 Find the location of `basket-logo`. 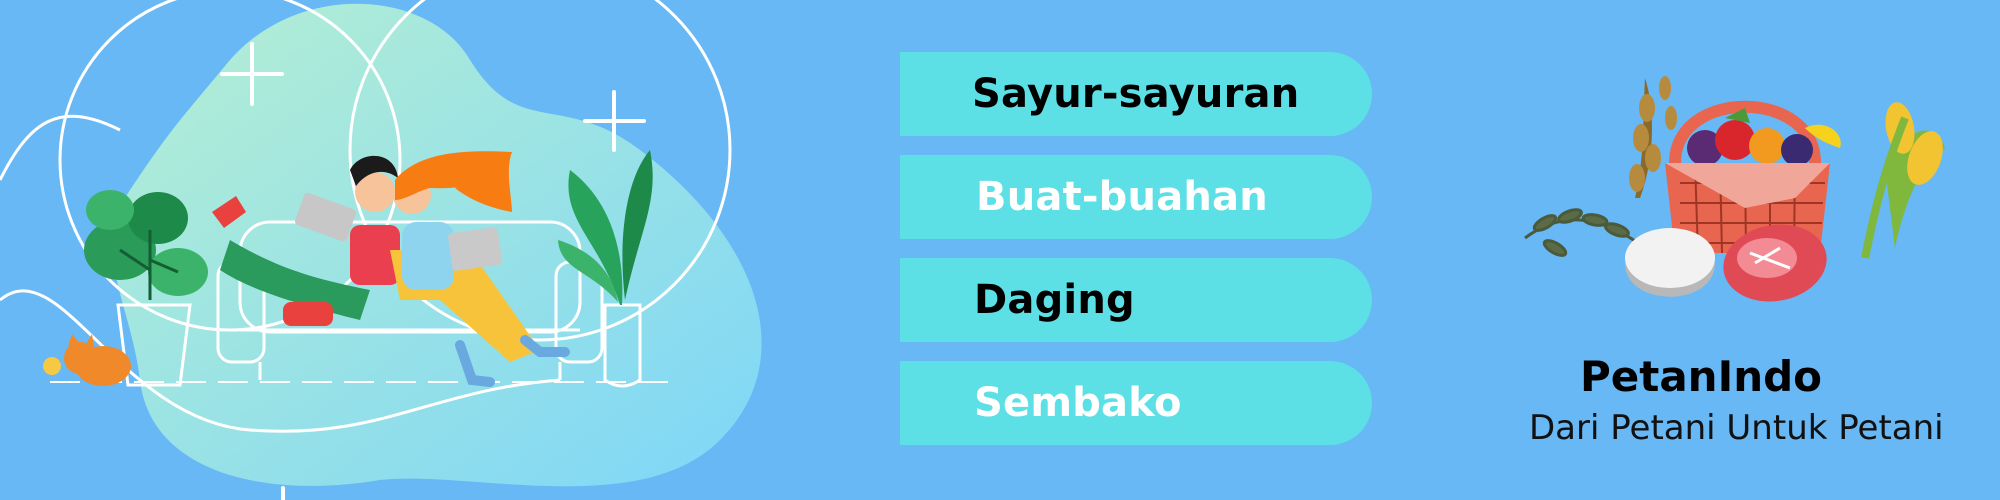

basket-logo is located at coordinates (1734, 189).